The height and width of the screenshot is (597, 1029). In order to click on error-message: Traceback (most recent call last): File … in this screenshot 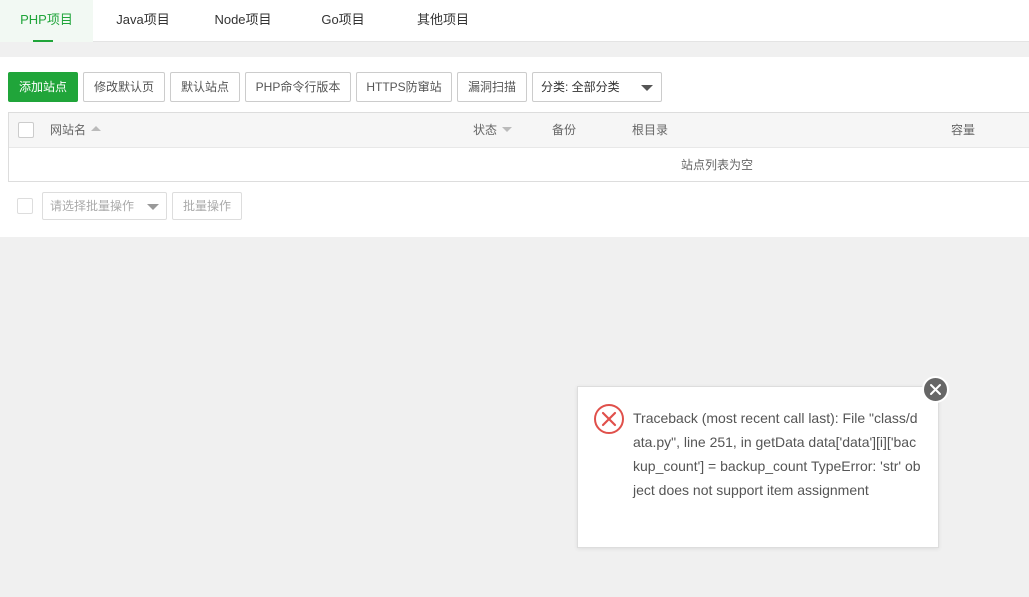, I will do `click(777, 454)`.